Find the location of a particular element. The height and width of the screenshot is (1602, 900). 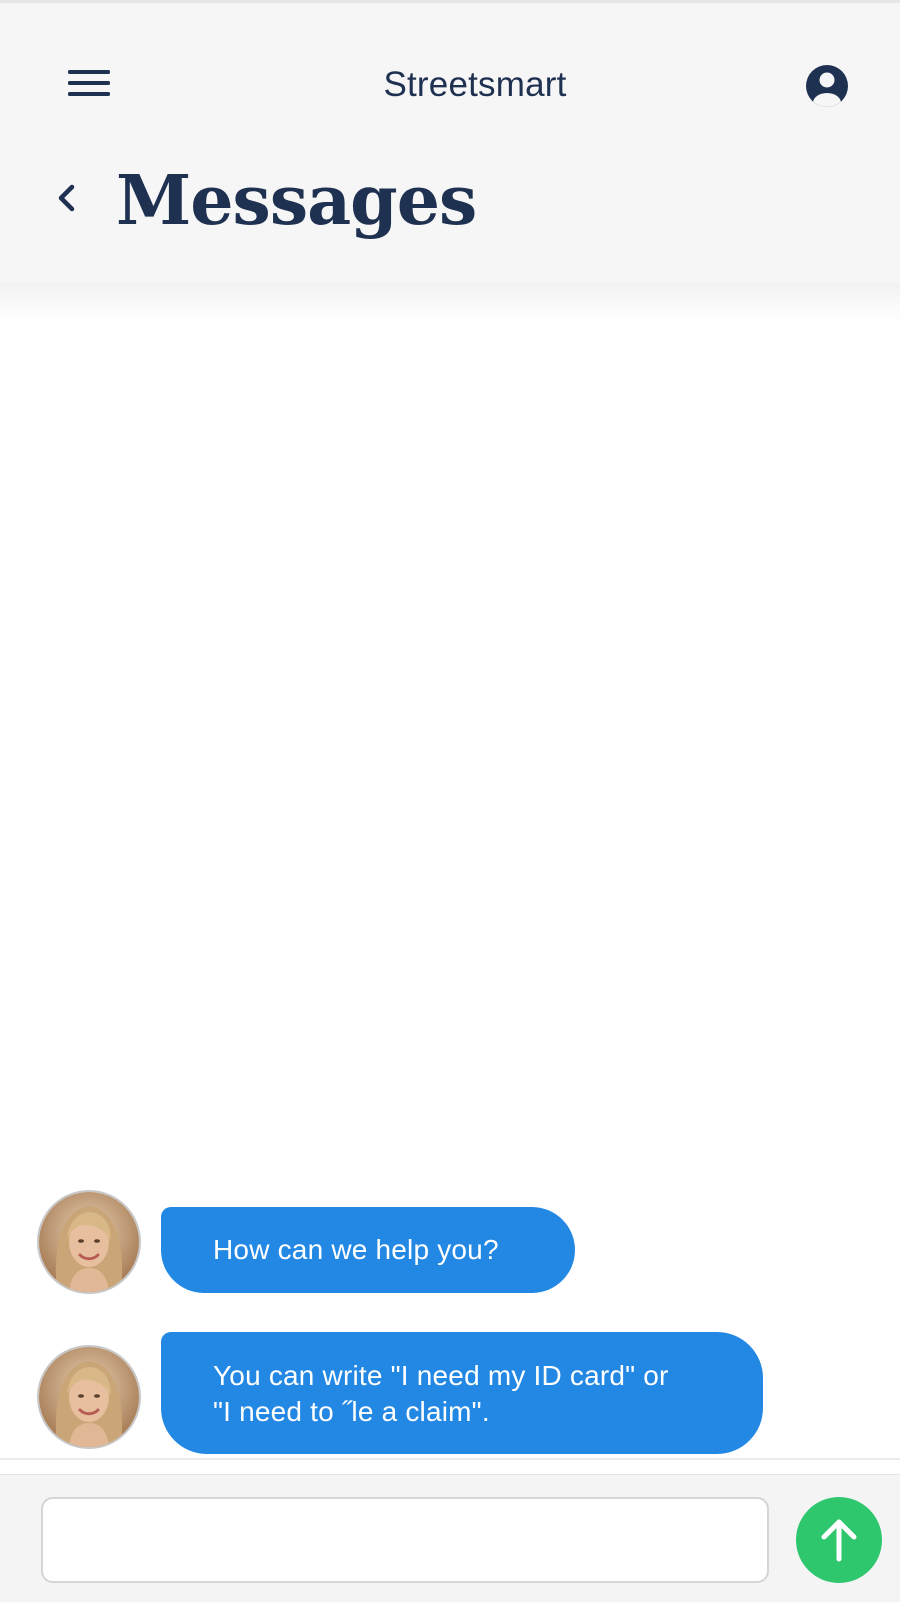

header-shadow is located at coordinates (450, 304).